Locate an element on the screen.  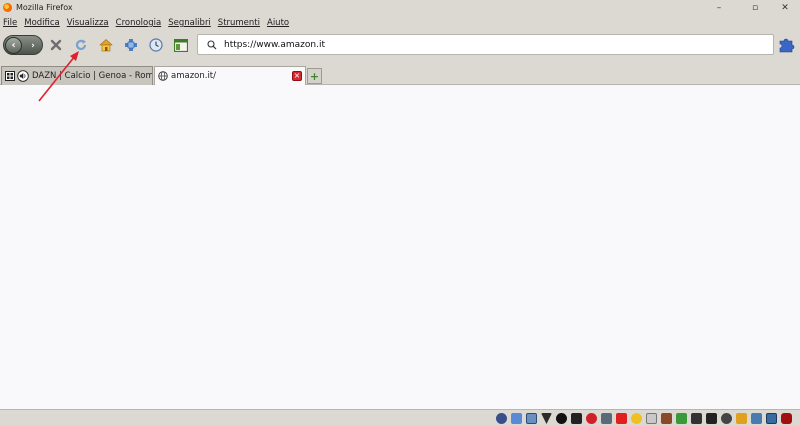
tab-close-button: × is located at coordinates (297, 76).